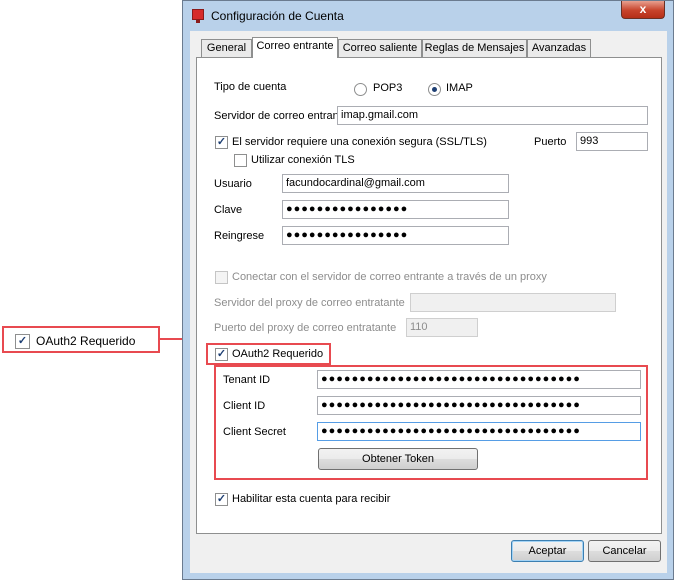  I want to click on reenter-password-label: Reingrese, so click(239, 236).